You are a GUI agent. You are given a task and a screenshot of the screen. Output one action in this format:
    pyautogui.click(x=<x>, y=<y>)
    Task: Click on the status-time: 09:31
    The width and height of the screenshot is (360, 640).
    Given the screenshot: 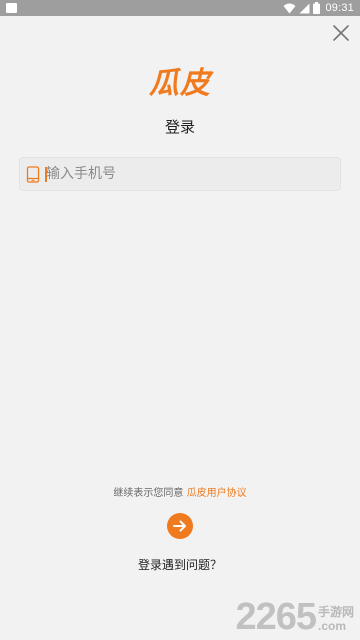 What is the action you would take?
    pyautogui.click(x=339, y=8)
    